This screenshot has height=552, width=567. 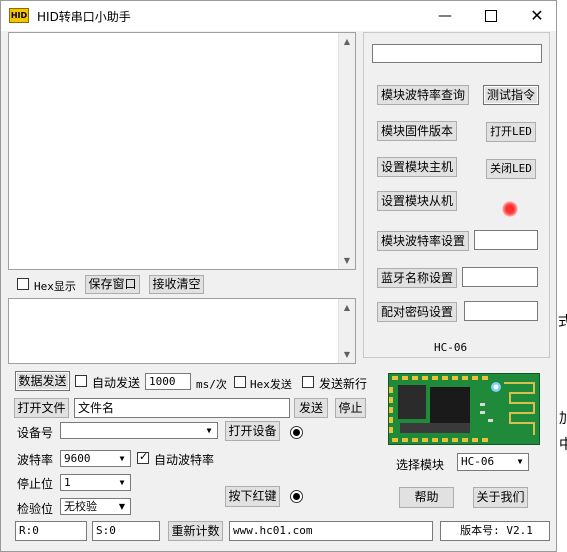 What do you see at coordinates (252, 496) in the screenshot?
I see `red-key-button: 按下红键` at bounding box center [252, 496].